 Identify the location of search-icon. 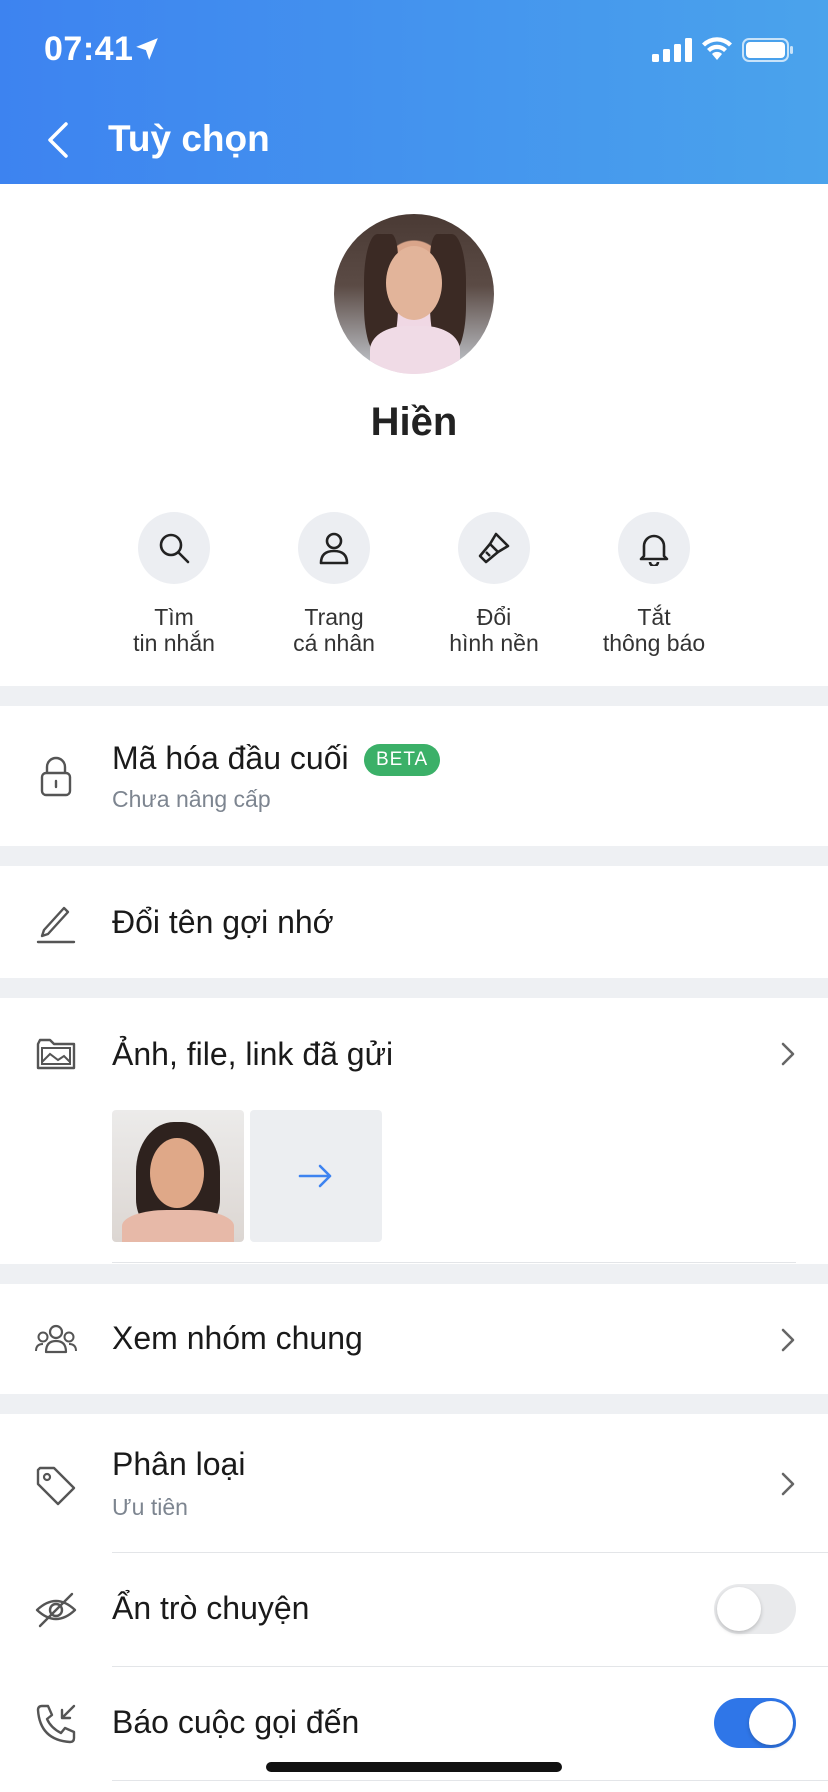
(174, 548).